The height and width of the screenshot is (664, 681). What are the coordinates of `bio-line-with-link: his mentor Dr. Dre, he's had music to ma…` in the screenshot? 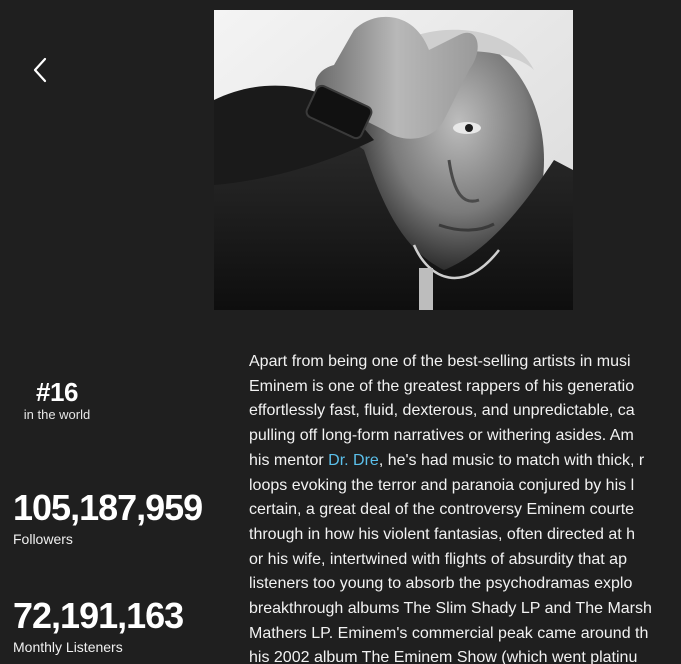 It's located at (465, 461).